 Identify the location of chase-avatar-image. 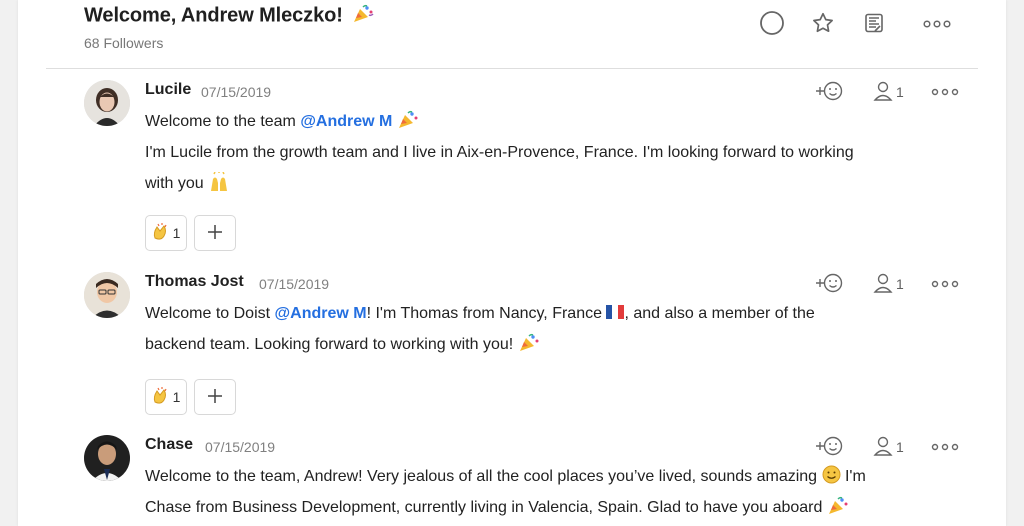
(107, 458).